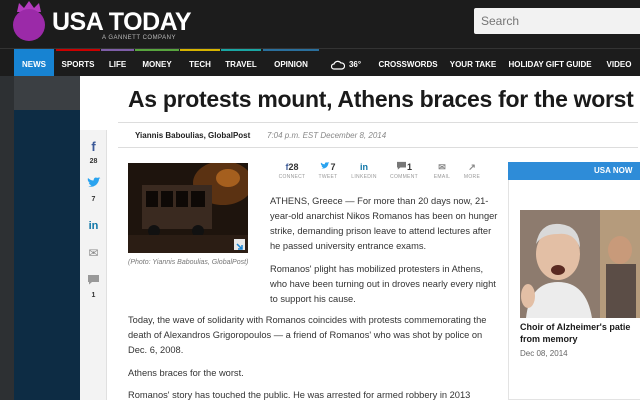 Image resolution: width=640 pixels, height=400 pixels. Describe the element at coordinates (93, 295) in the screenshot. I see `rail-comment-count: 1` at that location.